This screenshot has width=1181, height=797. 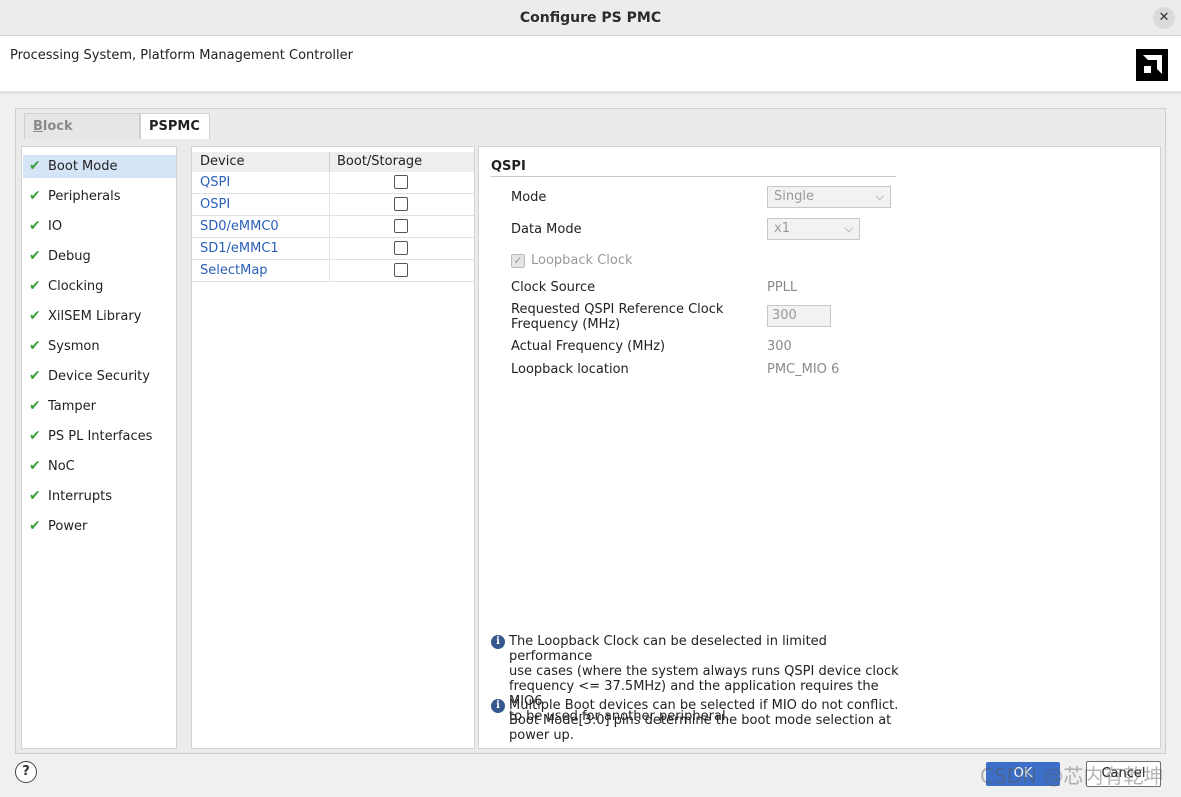 I want to click on column-header-device: Device, so click(x=222, y=161).